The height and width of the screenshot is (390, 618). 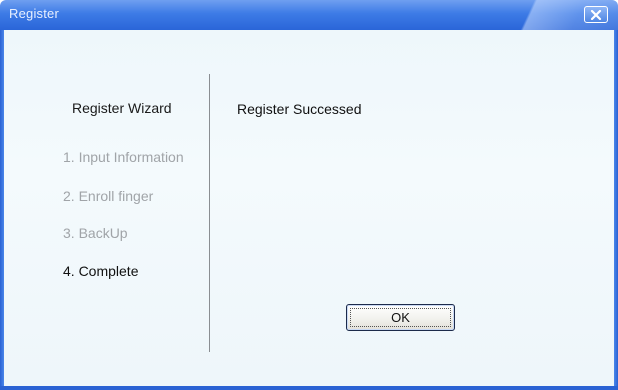 I want to click on wizard-title: Register Wizard, so click(x=122, y=108).